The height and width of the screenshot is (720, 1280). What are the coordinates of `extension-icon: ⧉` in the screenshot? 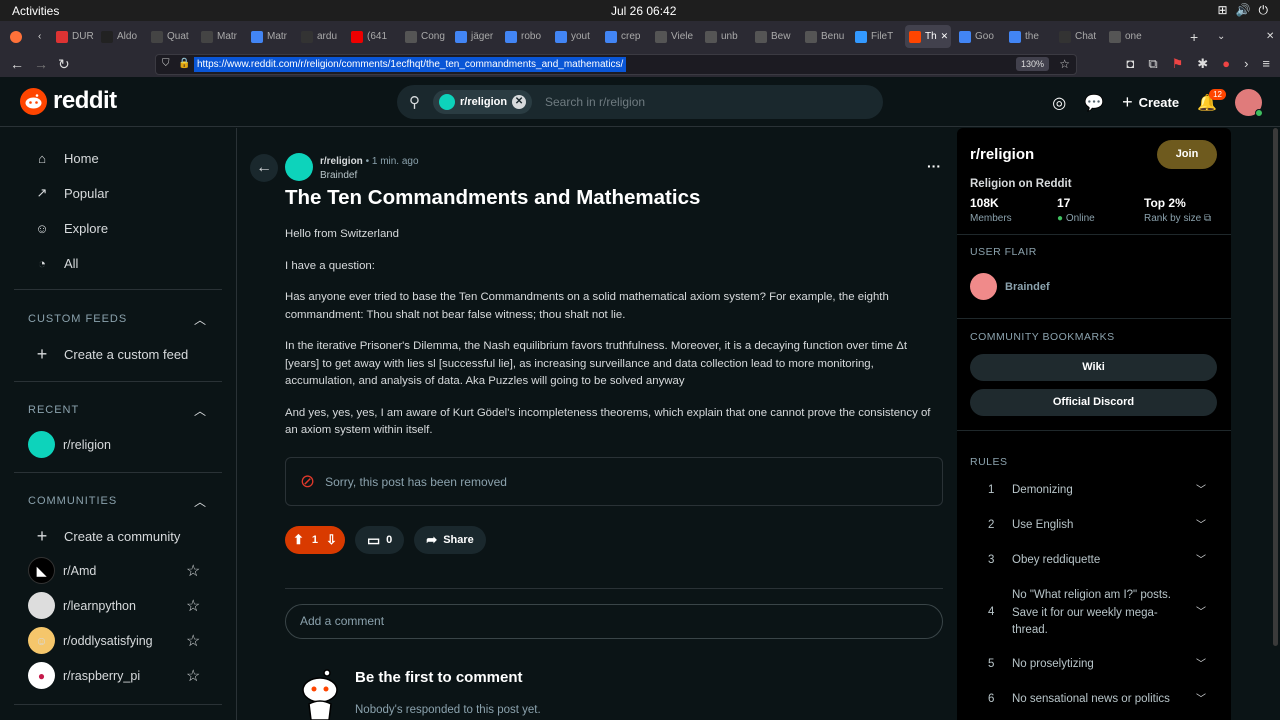 It's located at (1152, 64).